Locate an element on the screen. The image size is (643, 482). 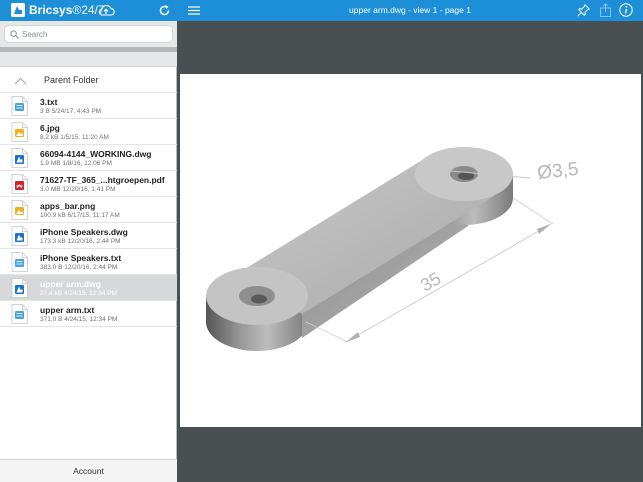
search-field is located at coordinates (88, 34).